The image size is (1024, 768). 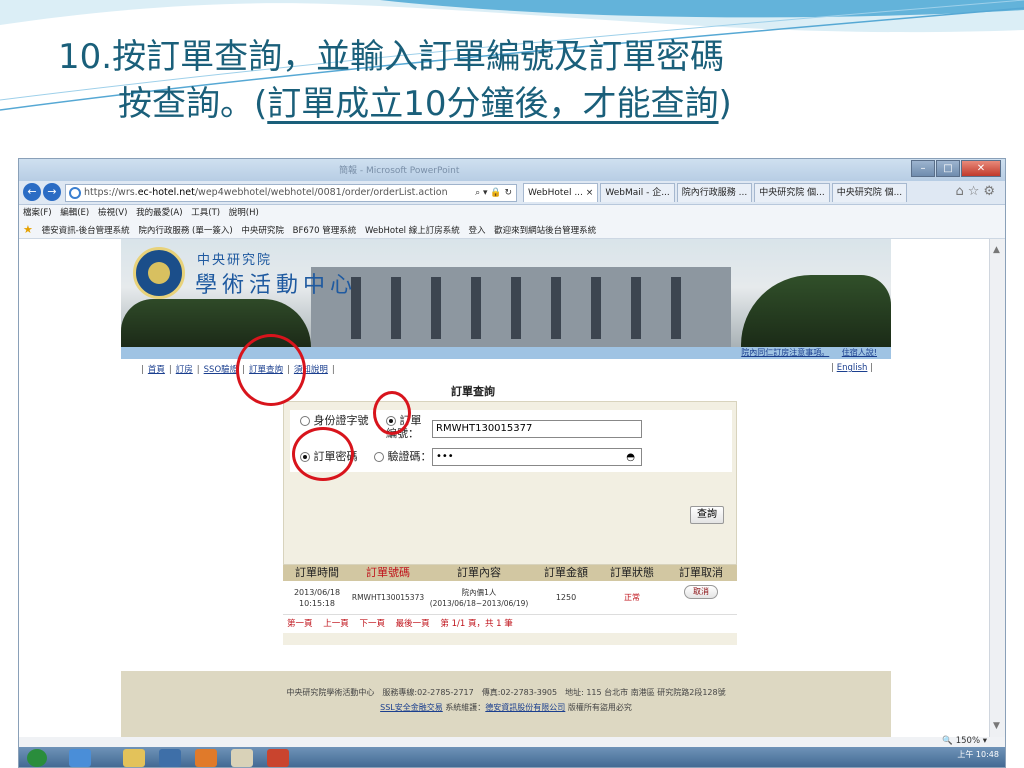 I want to click on maintainer-link: 德安資訊股份有限公司, so click(x=525, y=707).